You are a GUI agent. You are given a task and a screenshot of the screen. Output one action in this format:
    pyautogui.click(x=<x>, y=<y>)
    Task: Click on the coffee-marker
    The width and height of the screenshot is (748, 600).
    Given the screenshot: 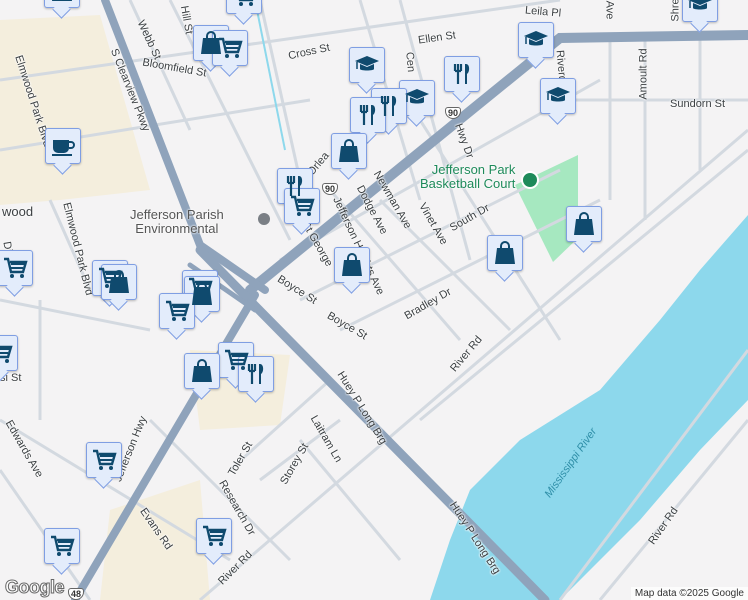 What is the action you would take?
    pyautogui.click(x=63, y=146)
    